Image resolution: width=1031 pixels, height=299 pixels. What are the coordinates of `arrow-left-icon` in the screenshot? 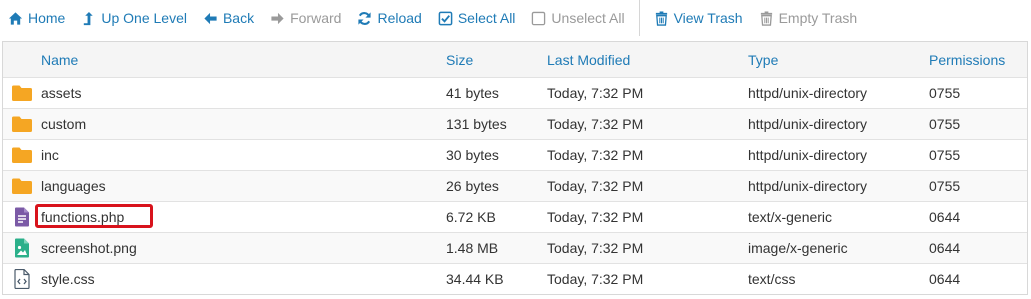 It's located at (210, 18).